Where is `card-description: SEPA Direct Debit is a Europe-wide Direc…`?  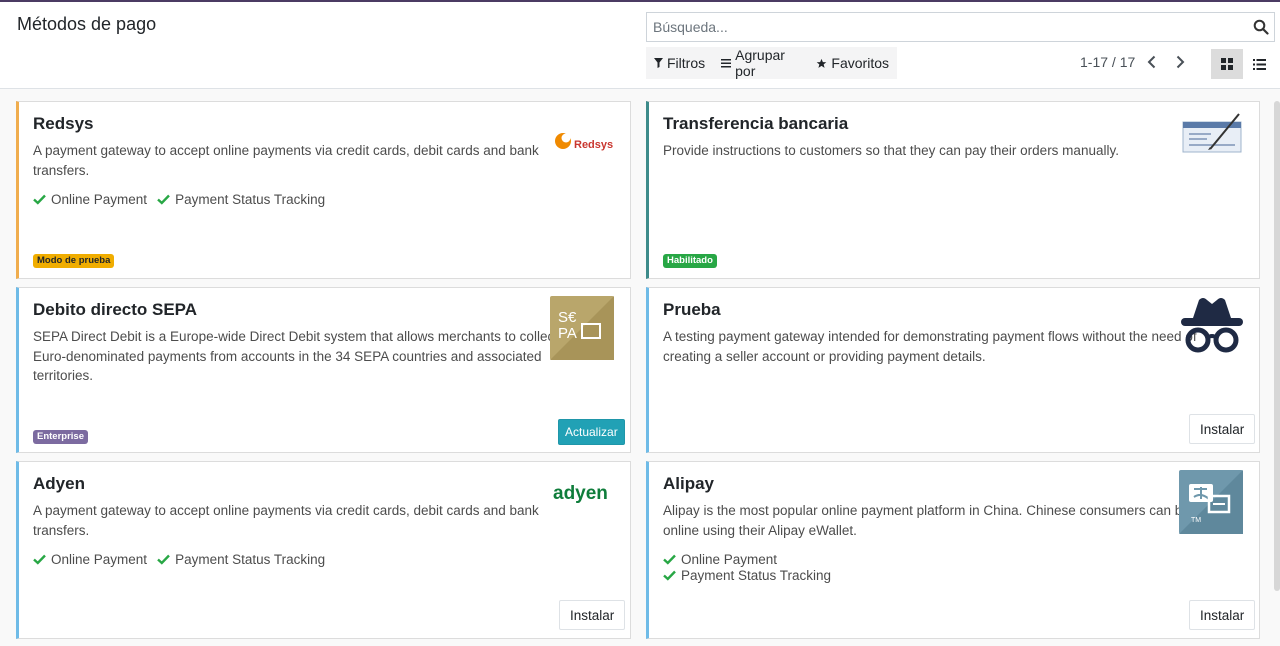
card-description: SEPA Direct Debit is a Europe-wide Direc… is located at coordinates (295, 356).